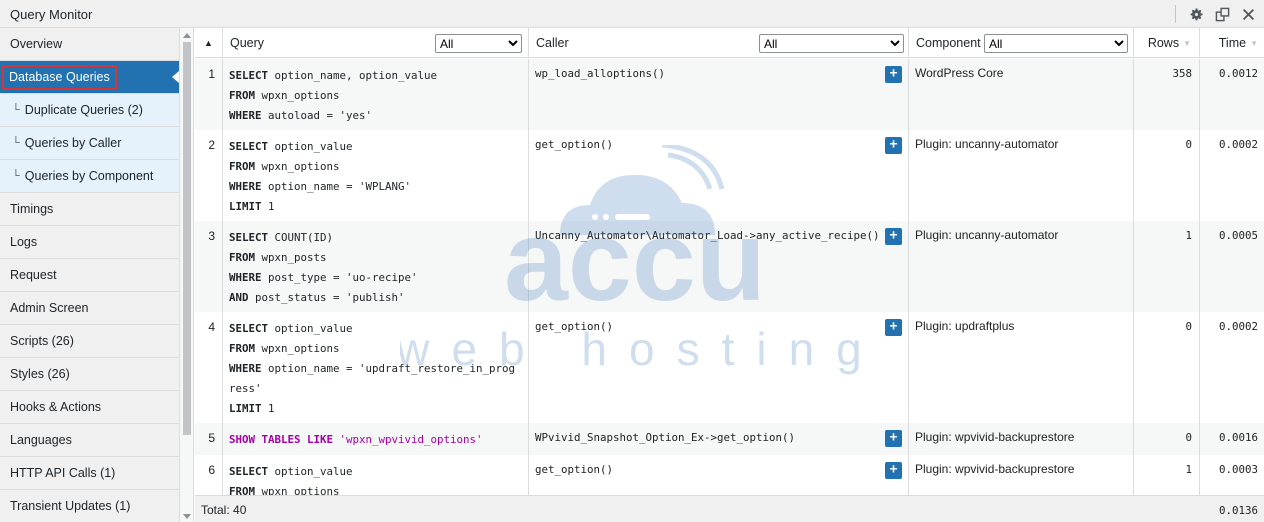 The image size is (1264, 522). What do you see at coordinates (209, 43) in the screenshot?
I see `sort-column-header: ▲` at bounding box center [209, 43].